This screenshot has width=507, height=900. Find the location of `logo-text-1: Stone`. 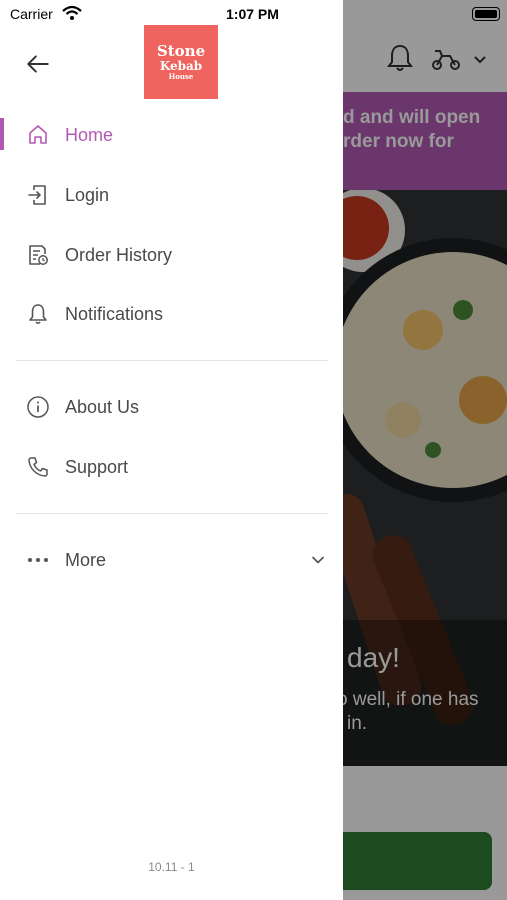

logo-text-1: Stone is located at coordinates (181, 51).